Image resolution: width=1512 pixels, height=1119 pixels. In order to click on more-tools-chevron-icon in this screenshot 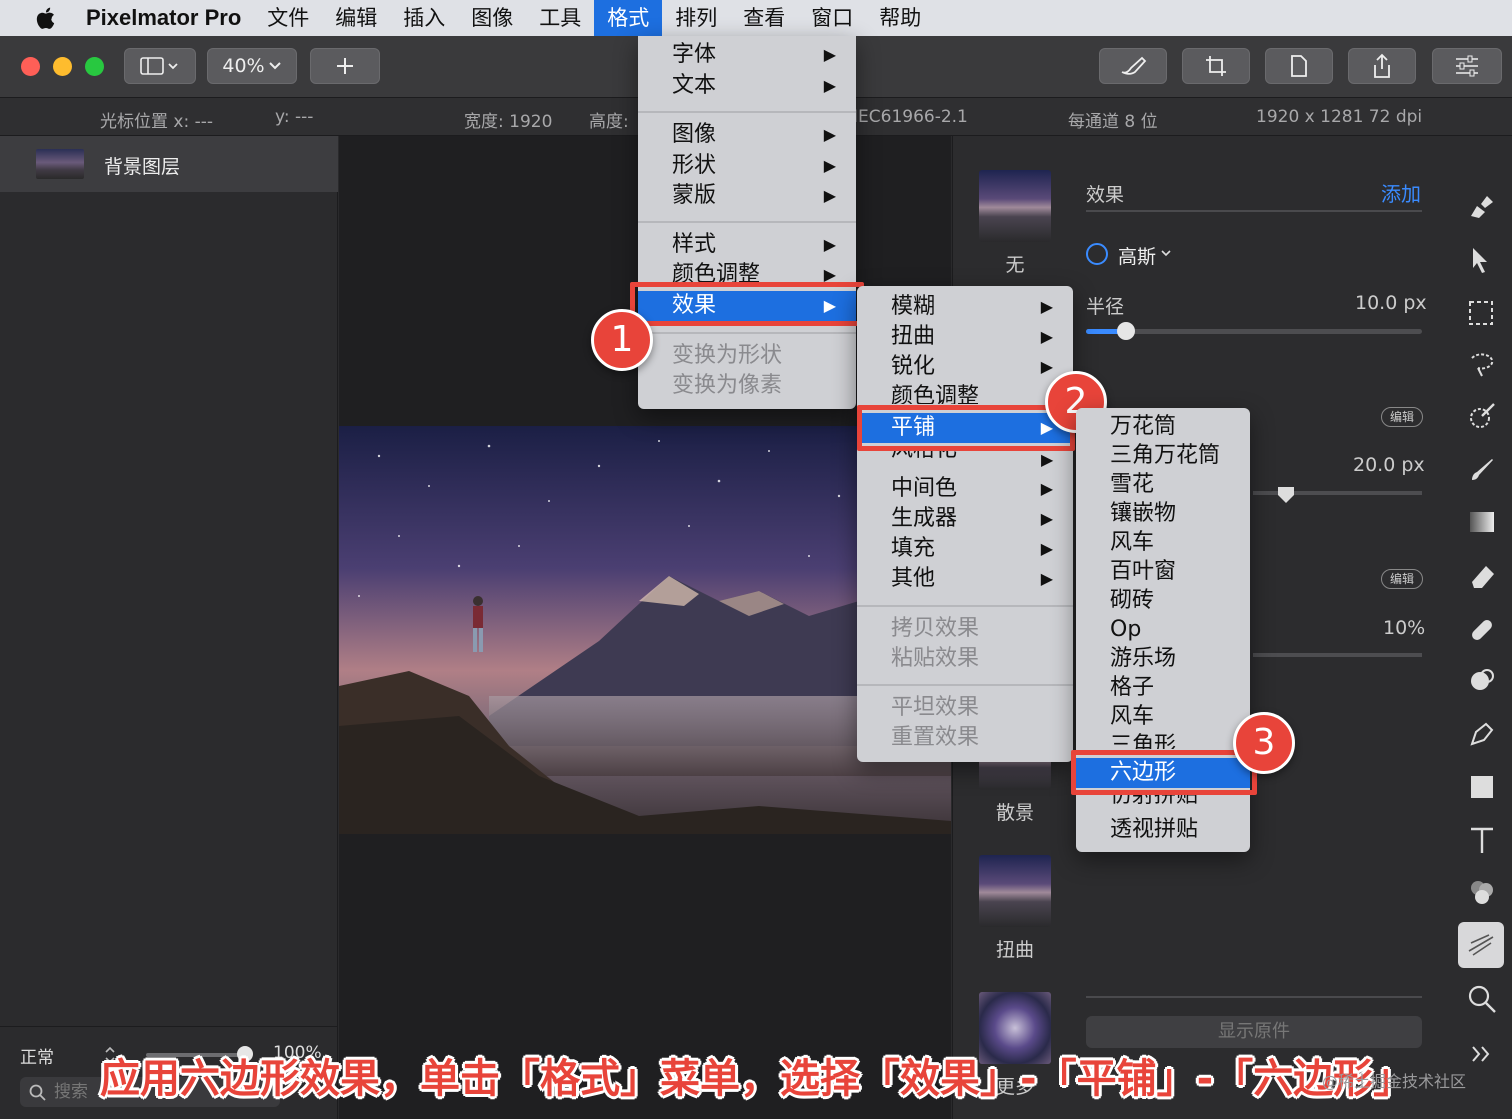, I will do `click(1481, 1054)`.